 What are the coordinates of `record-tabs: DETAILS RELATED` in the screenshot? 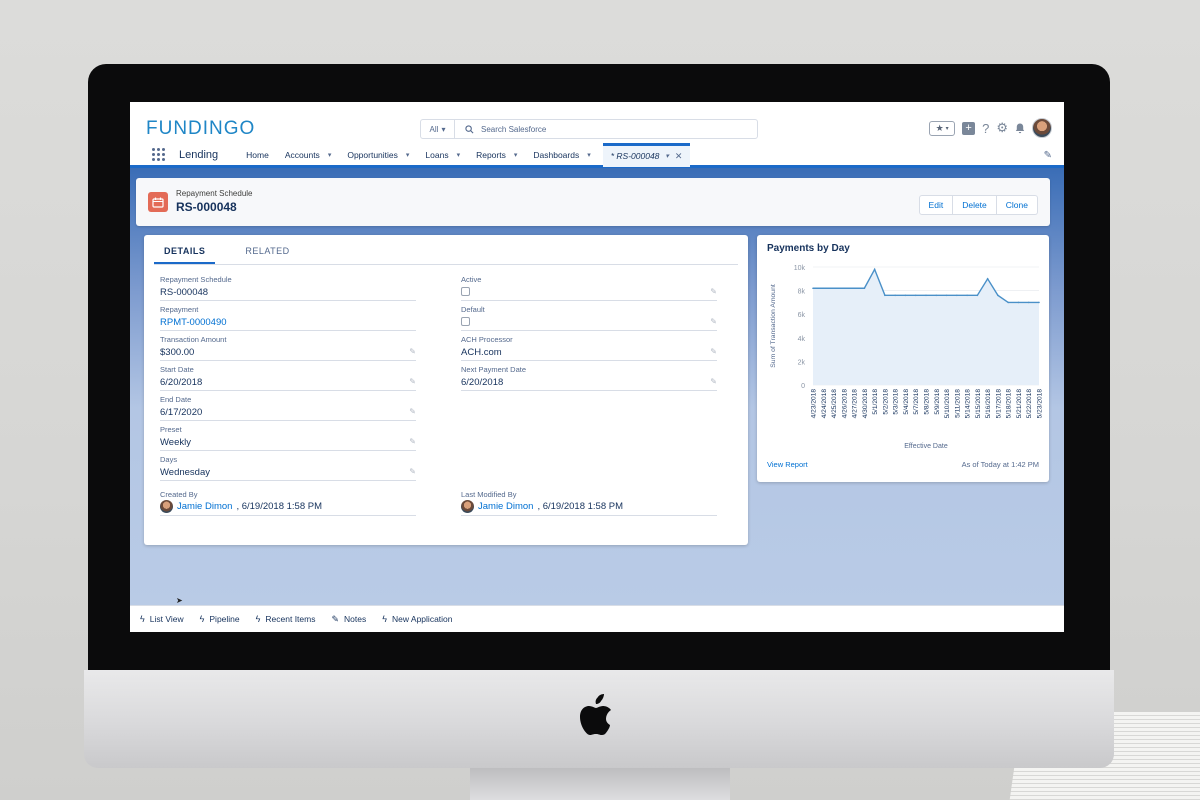 It's located at (446, 250).